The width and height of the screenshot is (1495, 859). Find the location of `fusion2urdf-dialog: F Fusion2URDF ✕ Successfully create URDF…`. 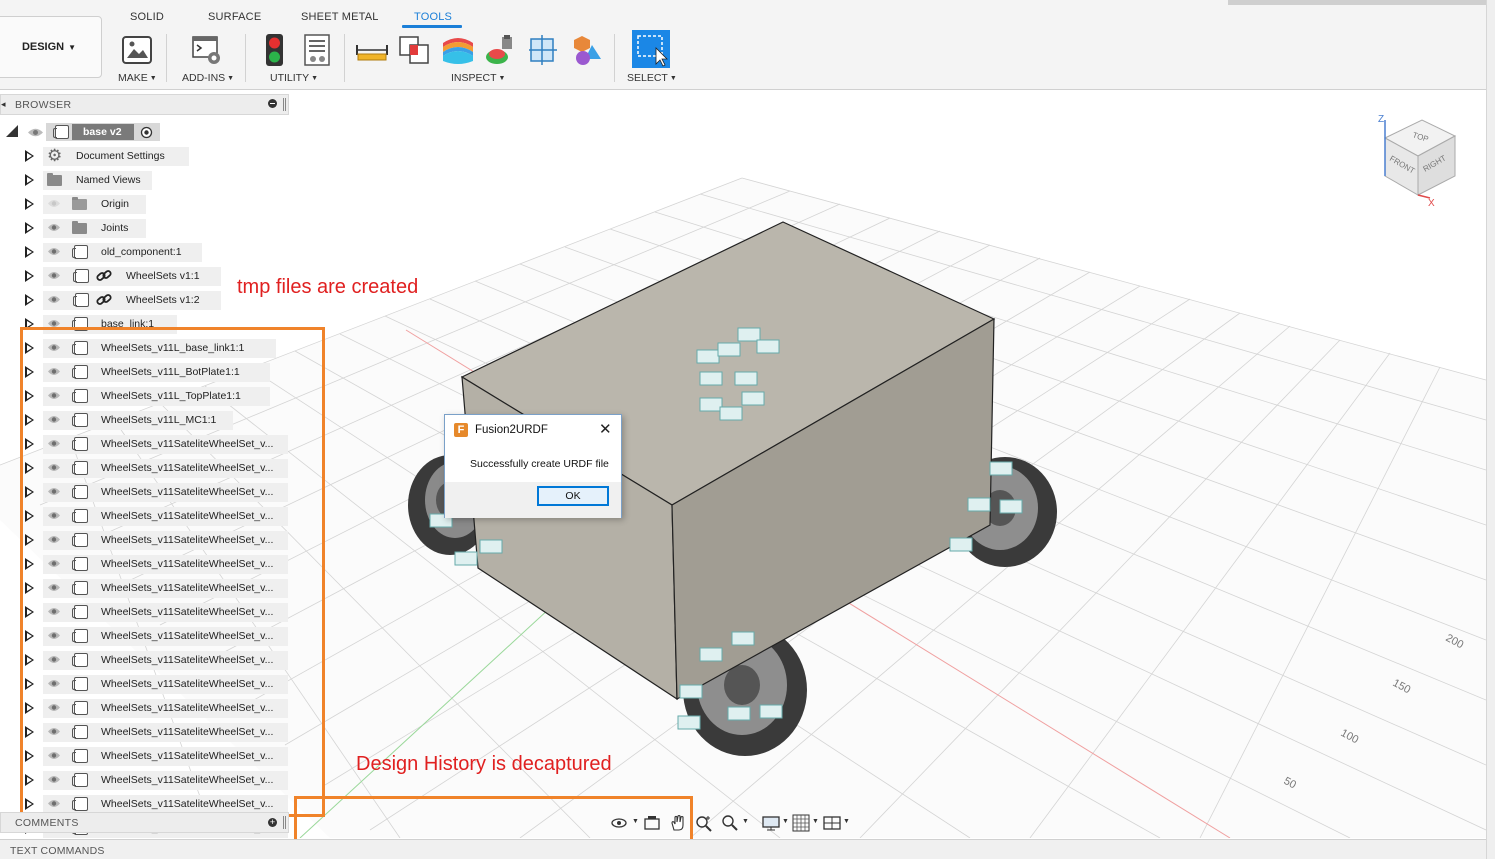

fusion2urdf-dialog: F Fusion2URDF ✕ Successfully create URDF… is located at coordinates (533, 466).